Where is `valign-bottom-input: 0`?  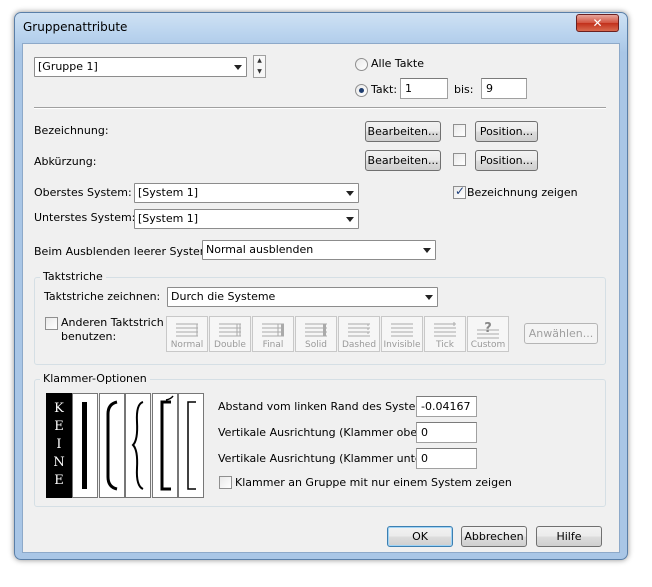
valign-bottom-input: 0 is located at coordinates (446, 458).